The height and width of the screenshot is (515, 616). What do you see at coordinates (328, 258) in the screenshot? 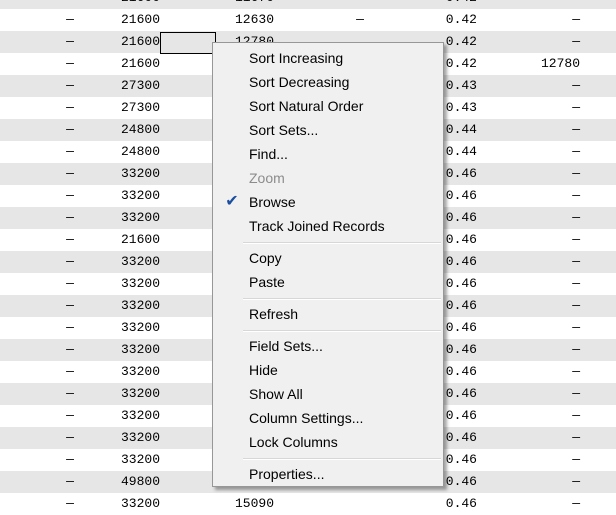
I see `menu-item-copy: Copy` at bounding box center [328, 258].